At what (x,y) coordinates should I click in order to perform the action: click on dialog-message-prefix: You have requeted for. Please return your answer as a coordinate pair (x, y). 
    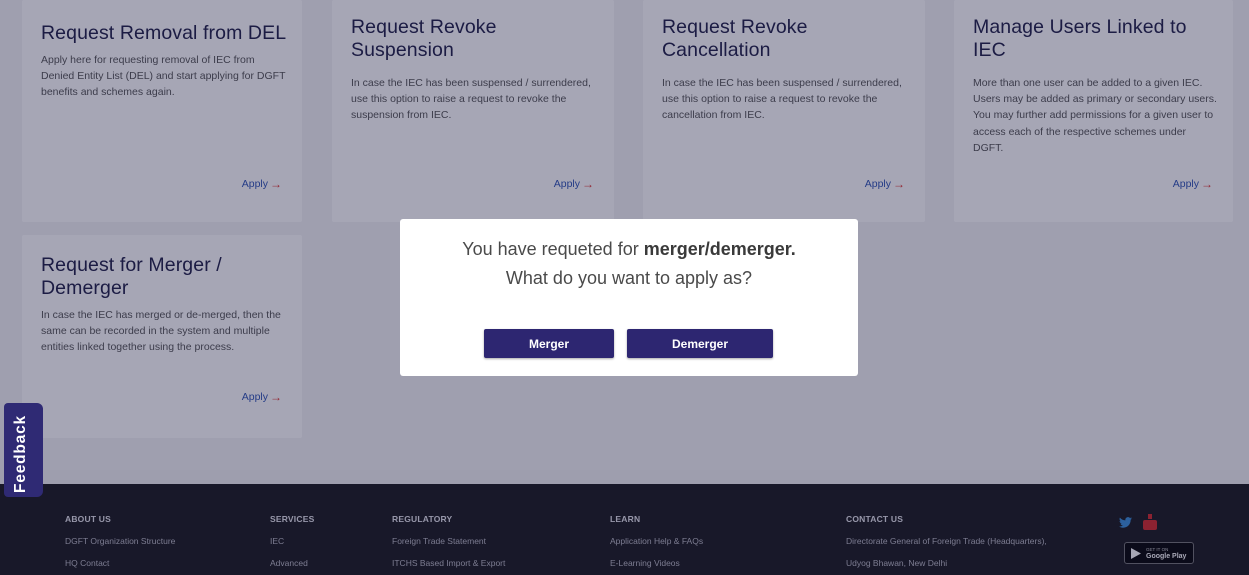
    Looking at the image, I should click on (553, 249).